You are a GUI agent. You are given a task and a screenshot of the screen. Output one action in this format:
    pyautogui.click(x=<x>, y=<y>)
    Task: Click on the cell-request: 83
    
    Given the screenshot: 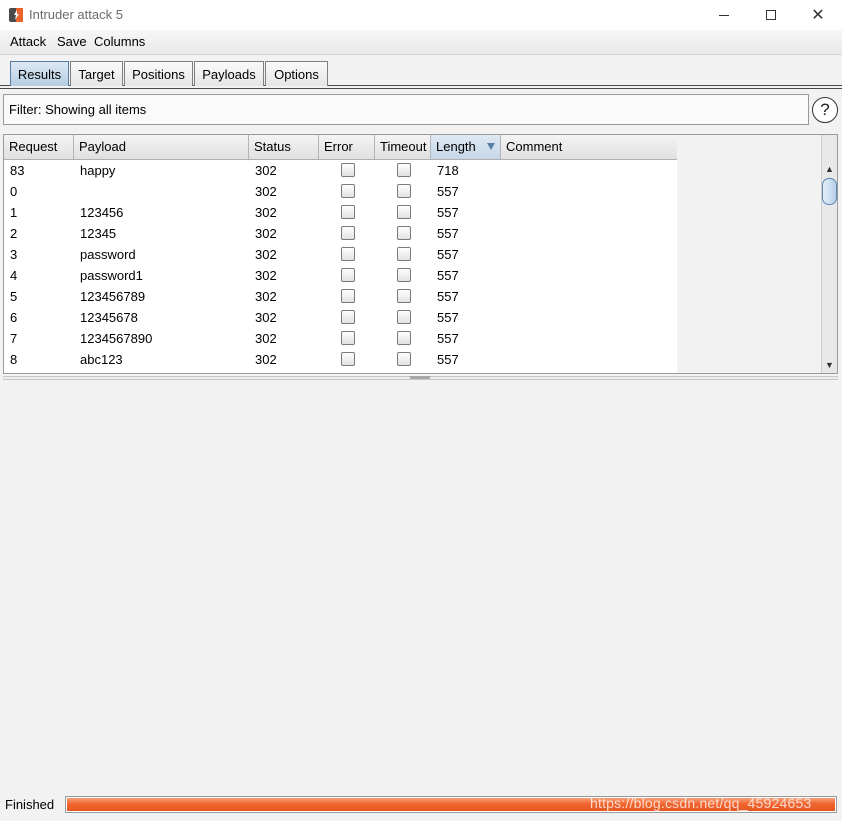 What is the action you would take?
    pyautogui.click(x=17, y=170)
    